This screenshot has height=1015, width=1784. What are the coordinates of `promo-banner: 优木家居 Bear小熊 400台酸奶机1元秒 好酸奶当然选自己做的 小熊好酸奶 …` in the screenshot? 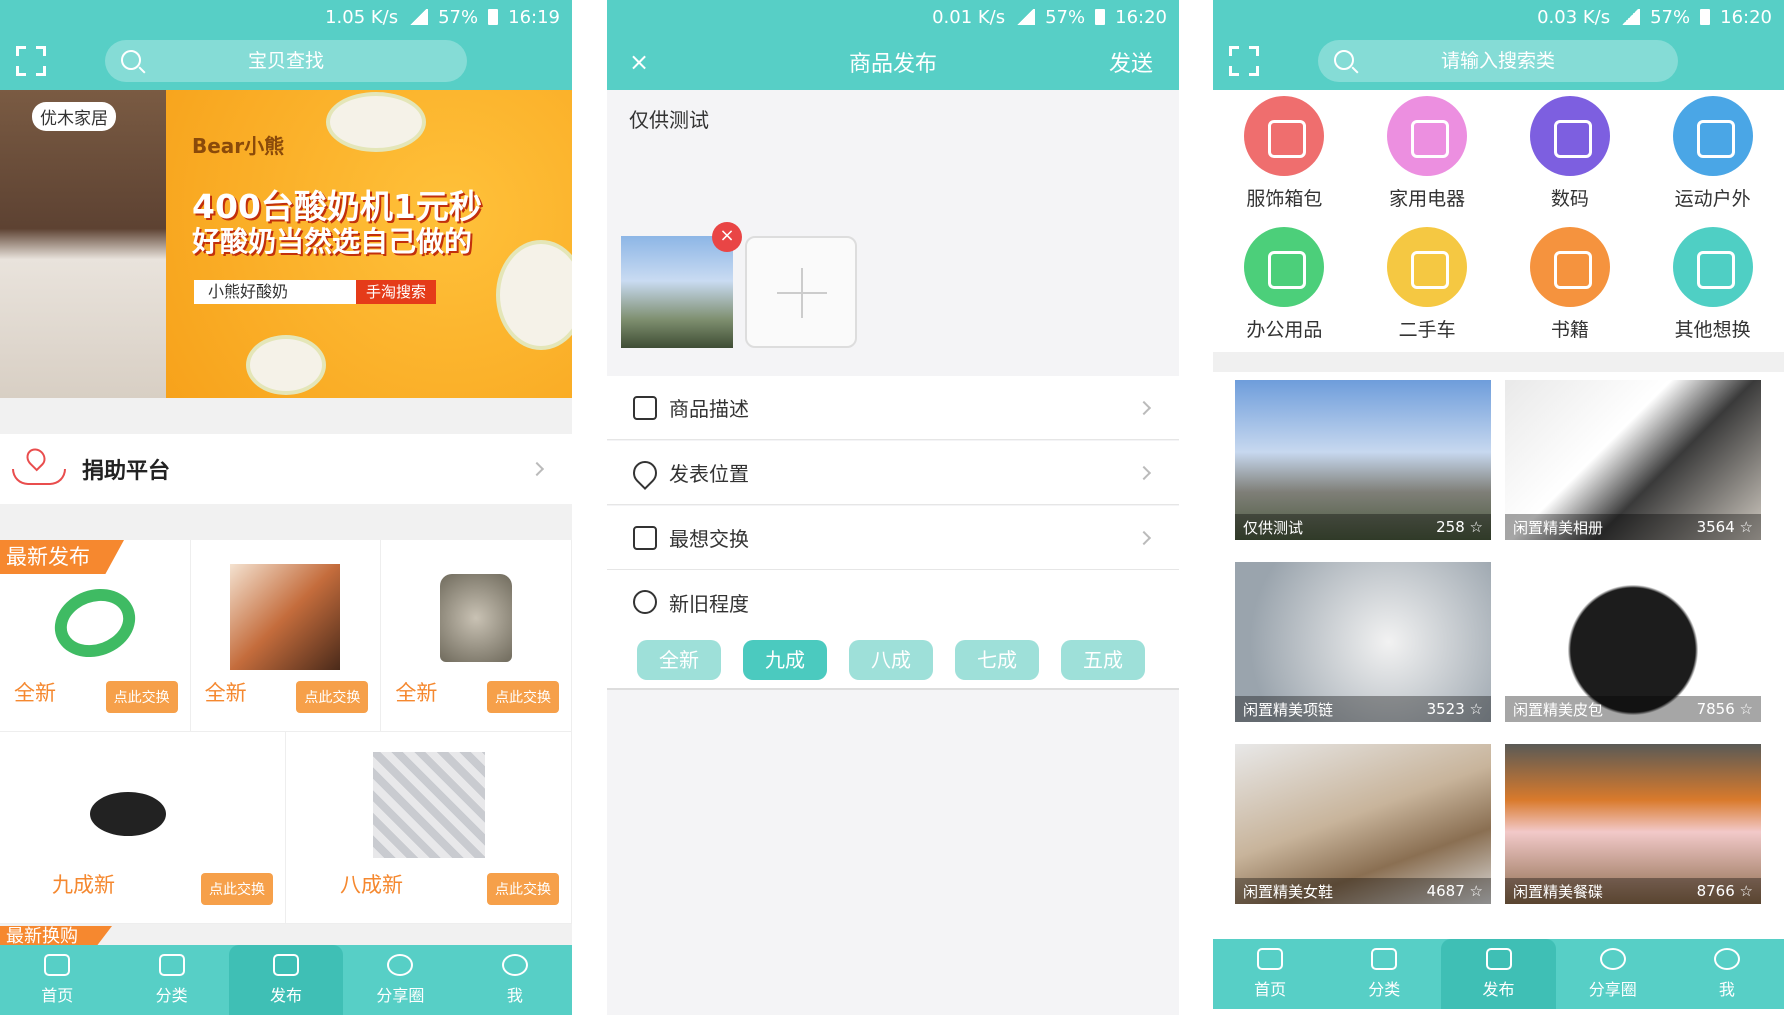 It's located at (286, 244).